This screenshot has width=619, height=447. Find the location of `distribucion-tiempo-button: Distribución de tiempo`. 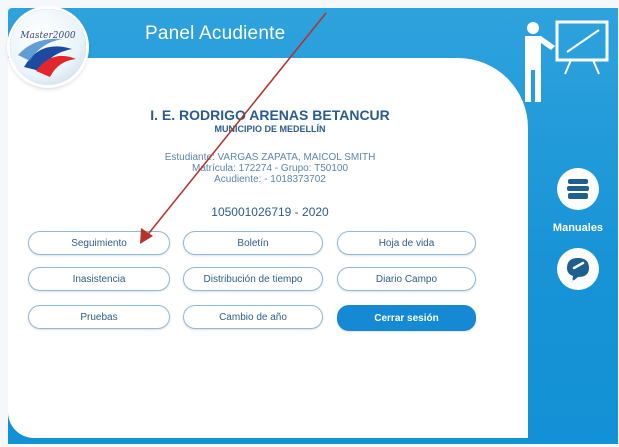

distribucion-tiempo-button: Distribución de tiempo is located at coordinates (253, 279).